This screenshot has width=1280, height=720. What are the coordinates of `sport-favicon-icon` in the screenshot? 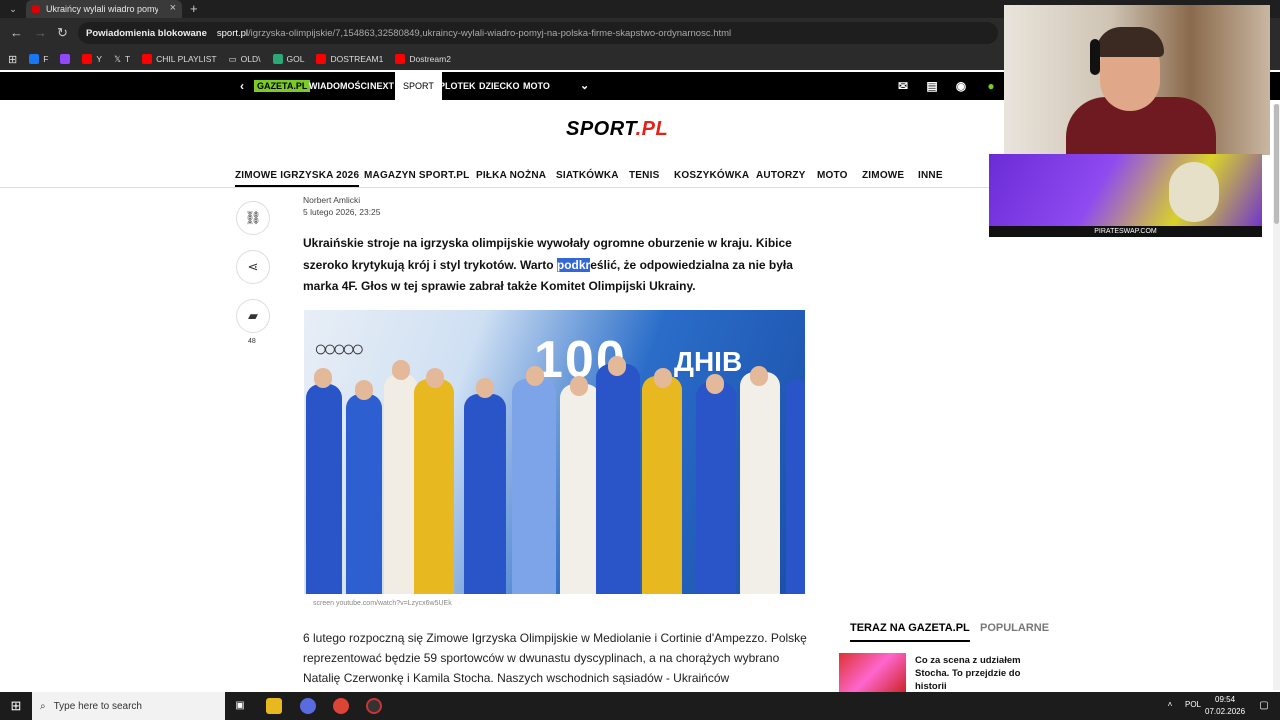 It's located at (36, 9).